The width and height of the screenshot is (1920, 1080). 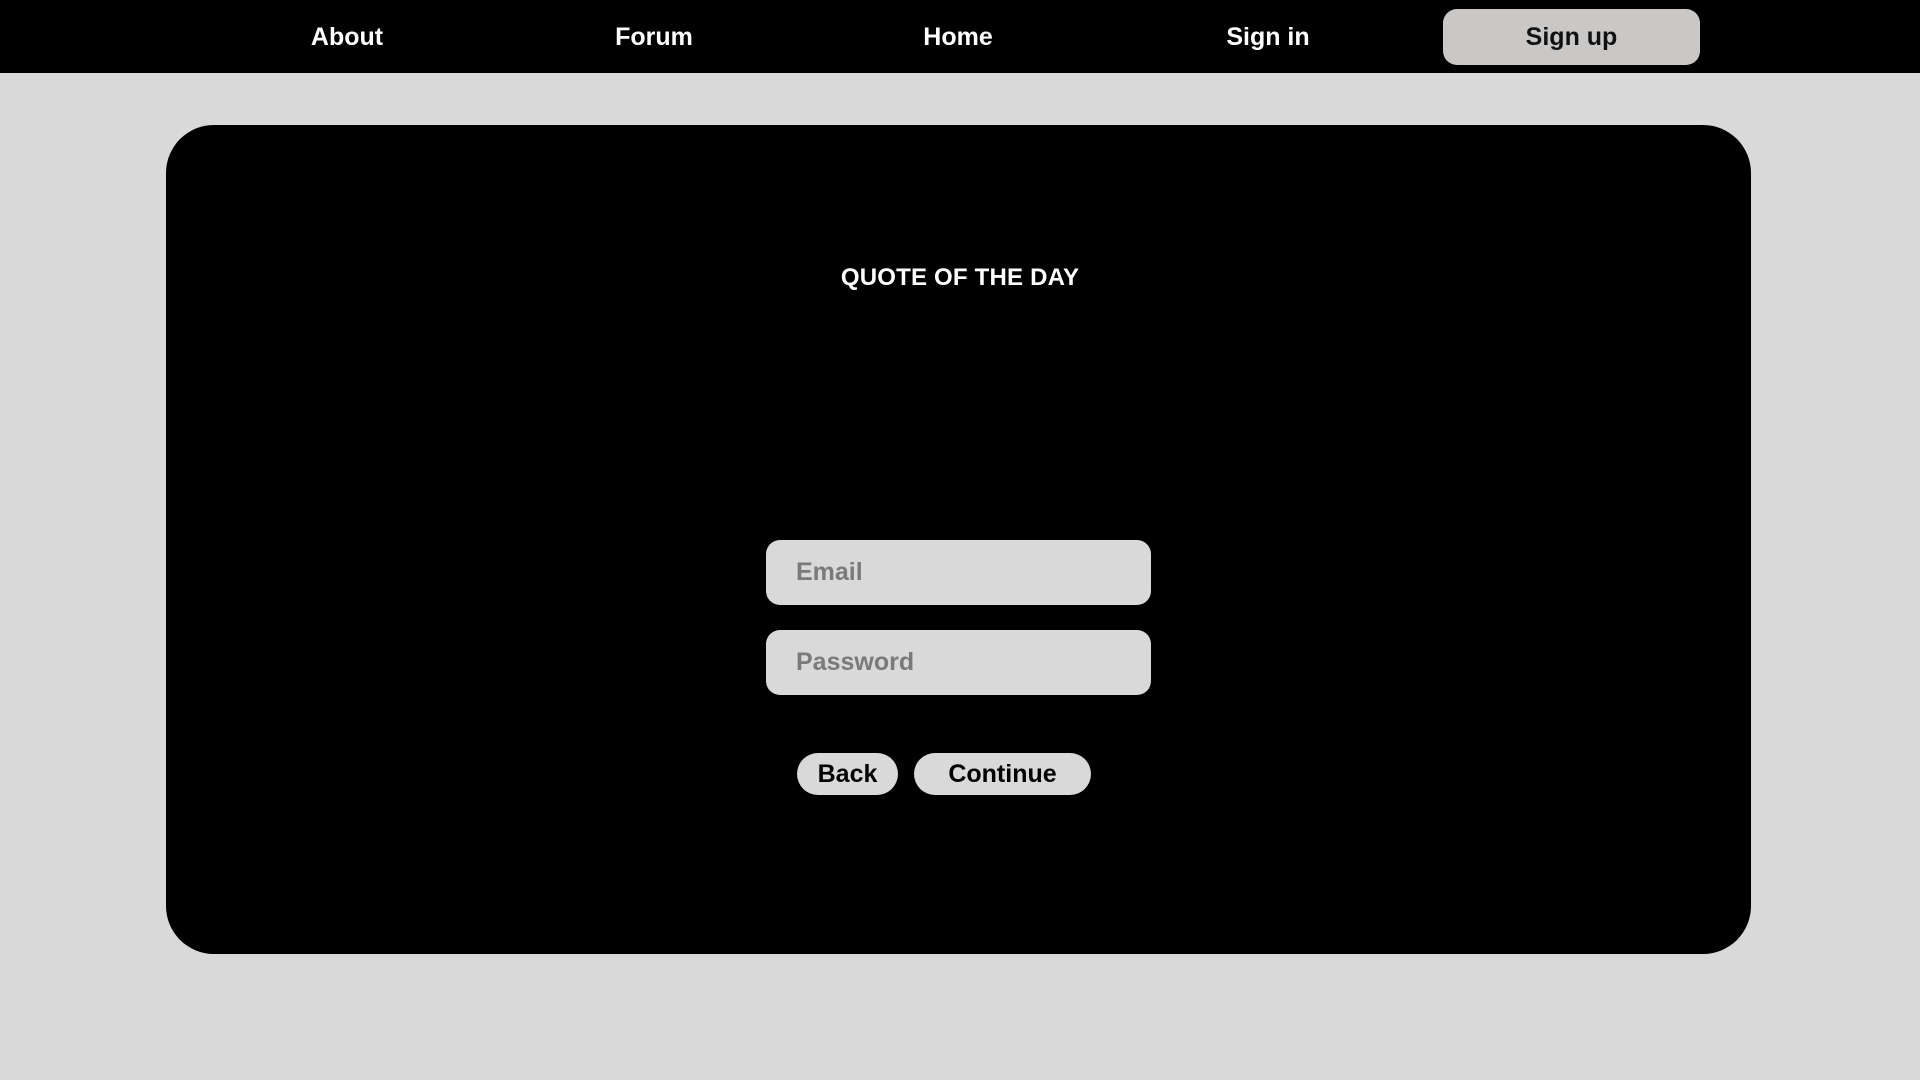 I want to click on back-button: Back, so click(x=847, y=774).